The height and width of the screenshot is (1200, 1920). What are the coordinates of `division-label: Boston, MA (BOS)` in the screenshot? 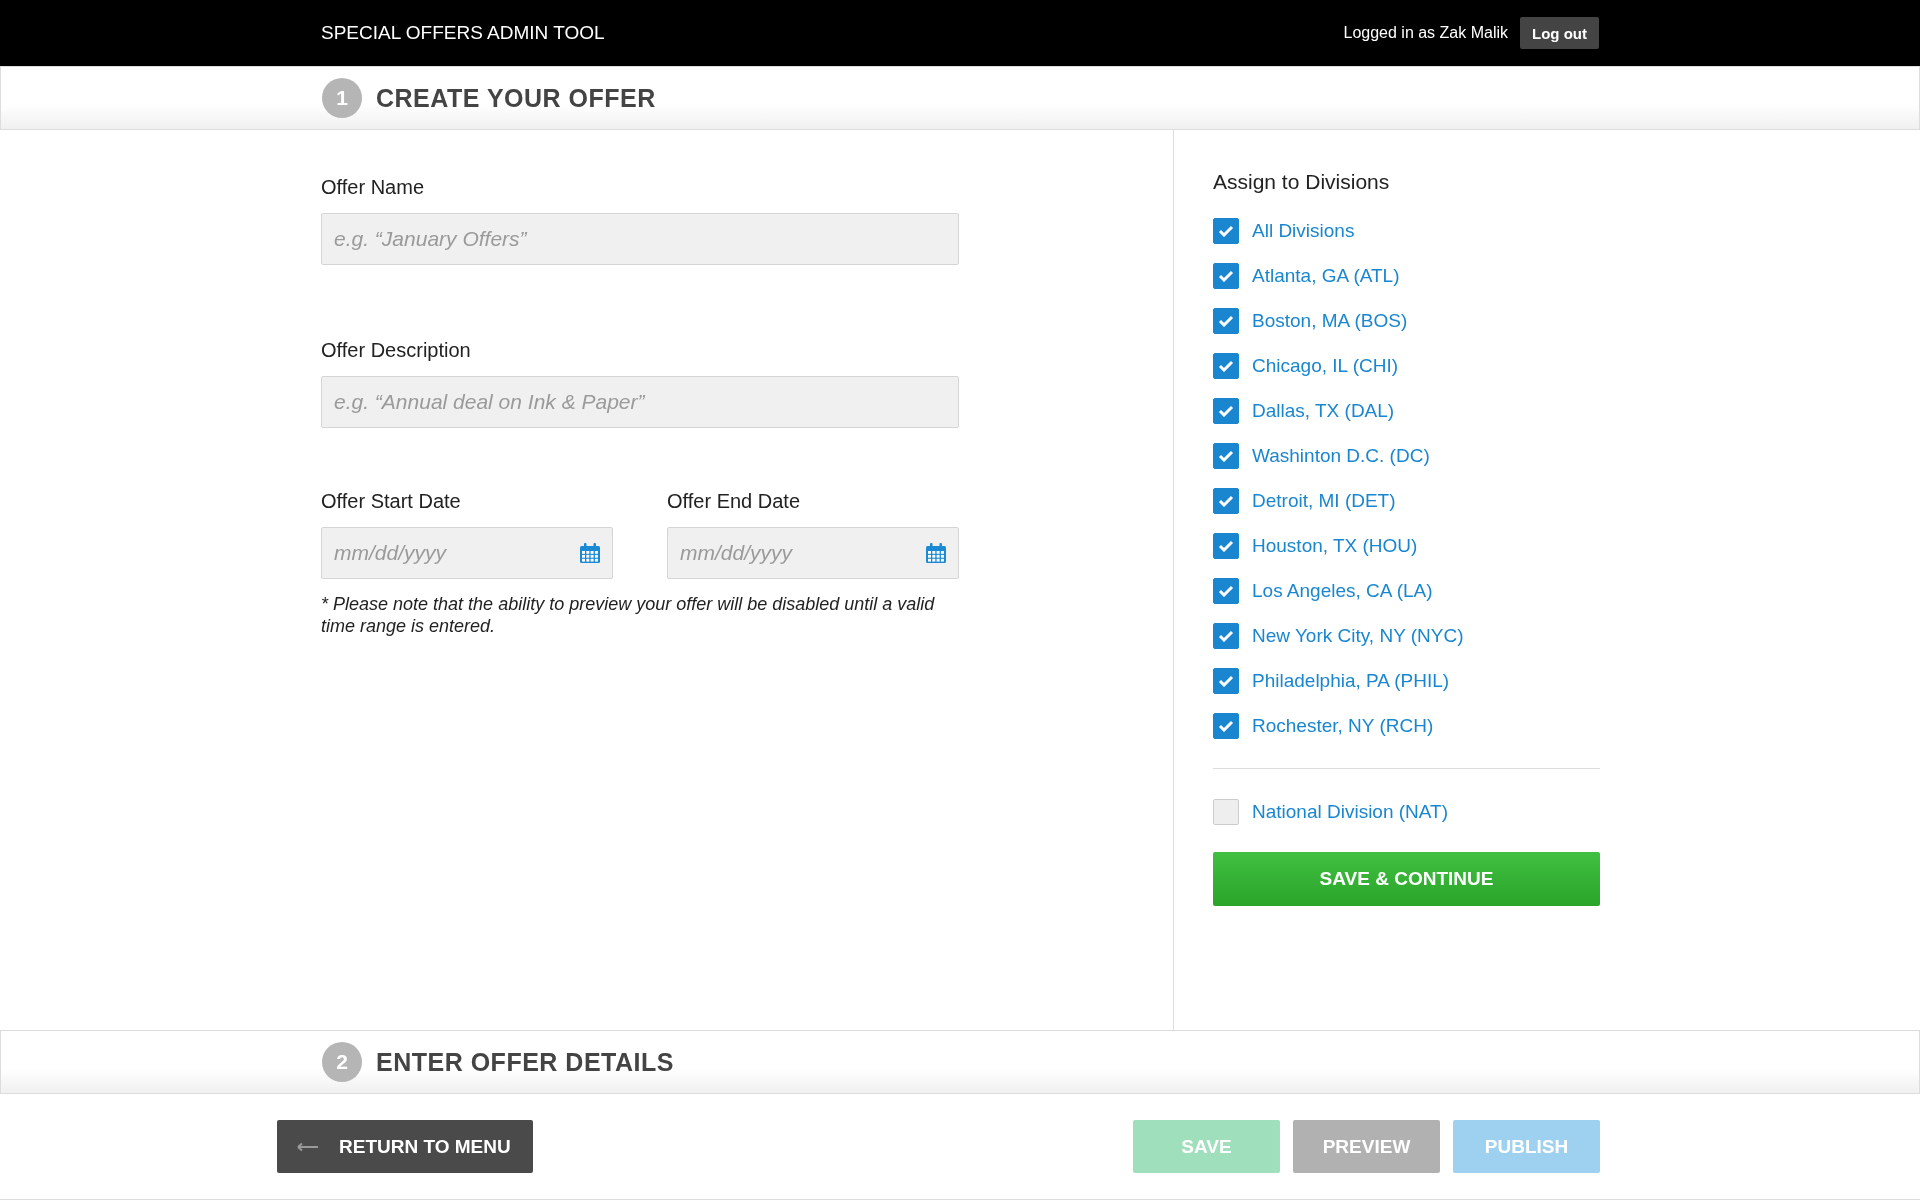 It's located at (1330, 320).